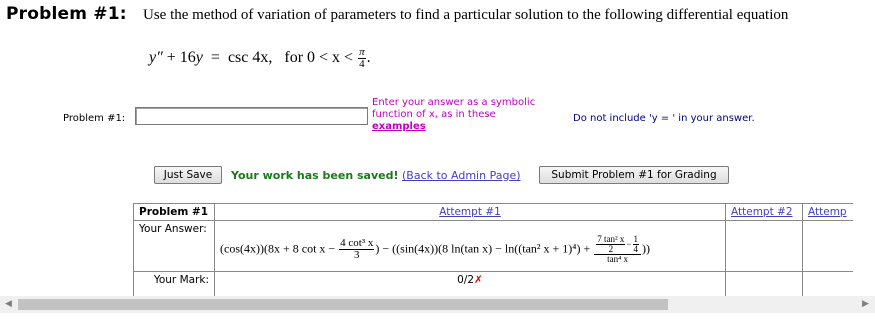 Image resolution: width=875 pixels, height=328 pixels. Describe the element at coordinates (188, 175) in the screenshot. I see `just-save-button: Just Save` at that location.